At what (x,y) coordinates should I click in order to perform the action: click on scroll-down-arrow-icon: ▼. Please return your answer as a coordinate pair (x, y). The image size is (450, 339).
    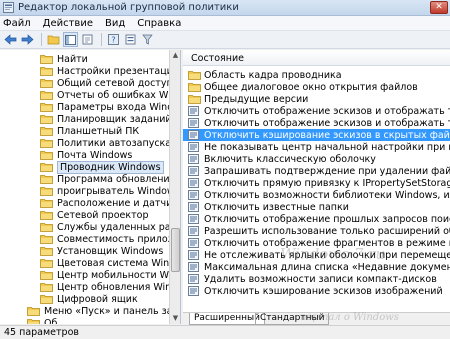
    Looking at the image, I should click on (175, 318).